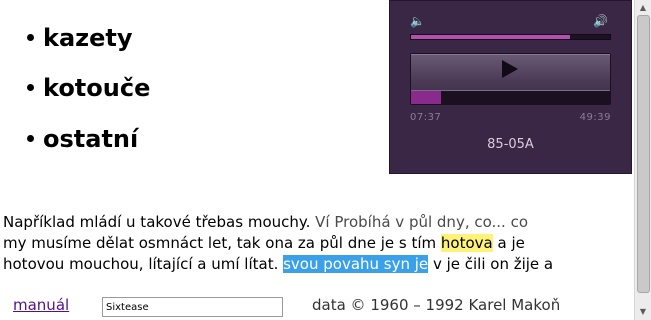  Describe the element at coordinates (436, 305) in the screenshot. I see `copyright-text: data © 1960 – 1992 Karel Makoň` at that location.